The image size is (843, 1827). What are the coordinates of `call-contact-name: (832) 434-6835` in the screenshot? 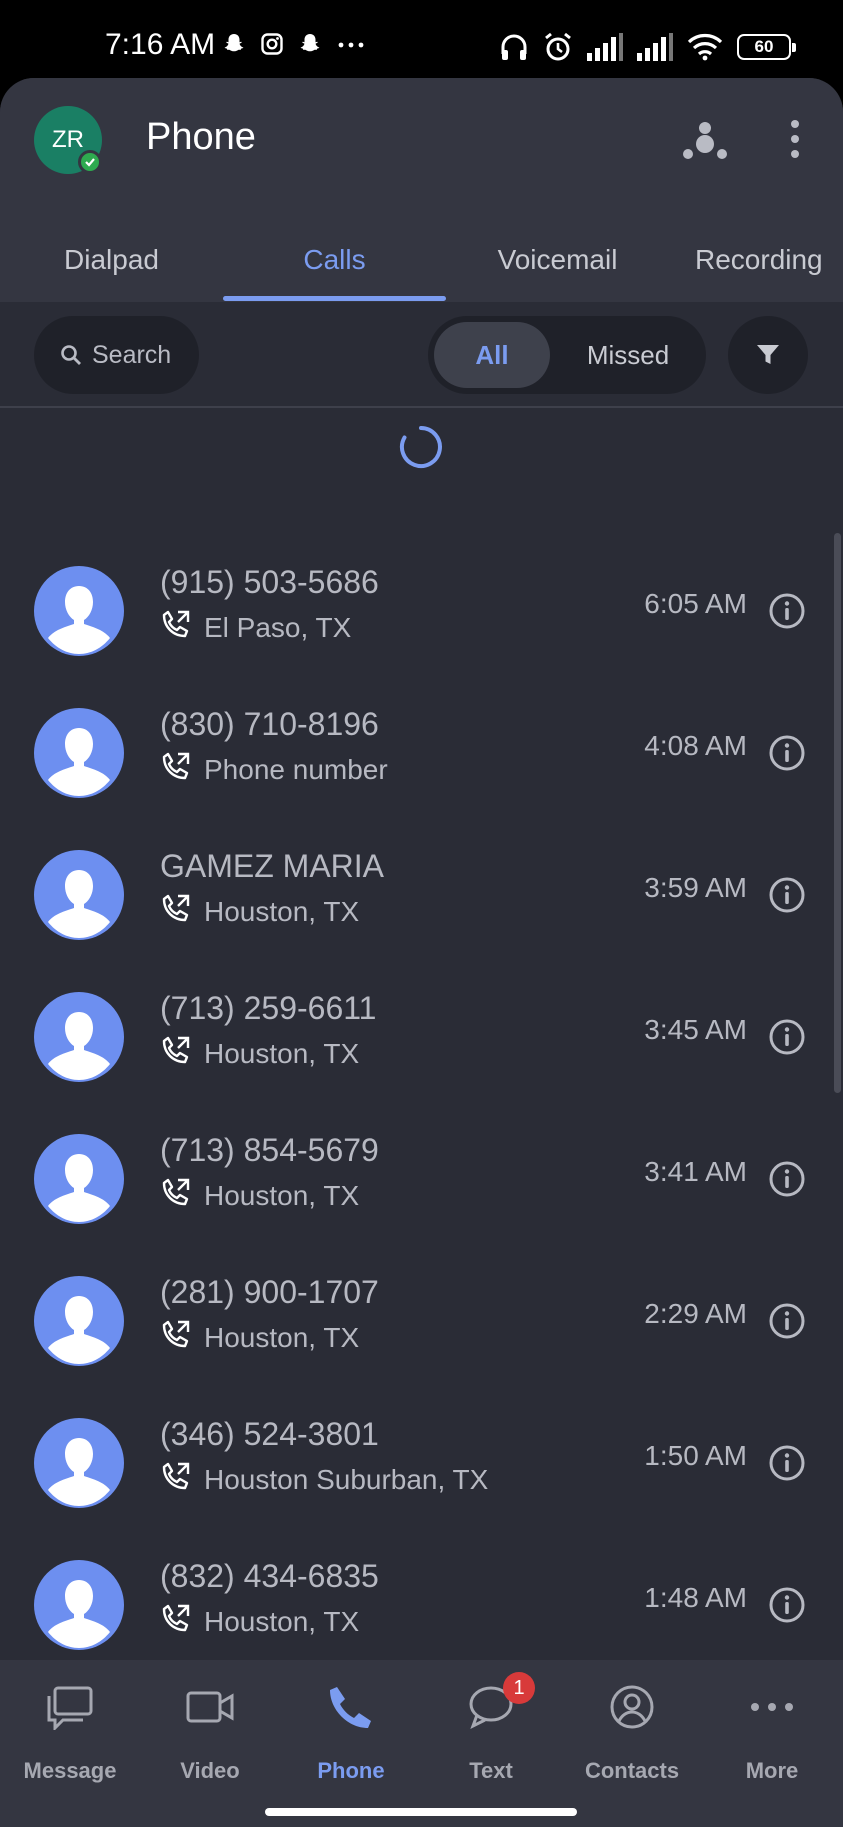 It's located at (269, 1576).